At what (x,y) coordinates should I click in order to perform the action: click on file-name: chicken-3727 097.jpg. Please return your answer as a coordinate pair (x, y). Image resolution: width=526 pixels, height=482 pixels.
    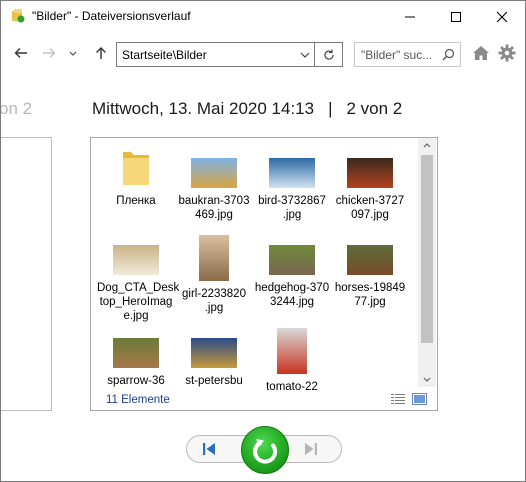
    Looking at the image, I should click on (370, 208).